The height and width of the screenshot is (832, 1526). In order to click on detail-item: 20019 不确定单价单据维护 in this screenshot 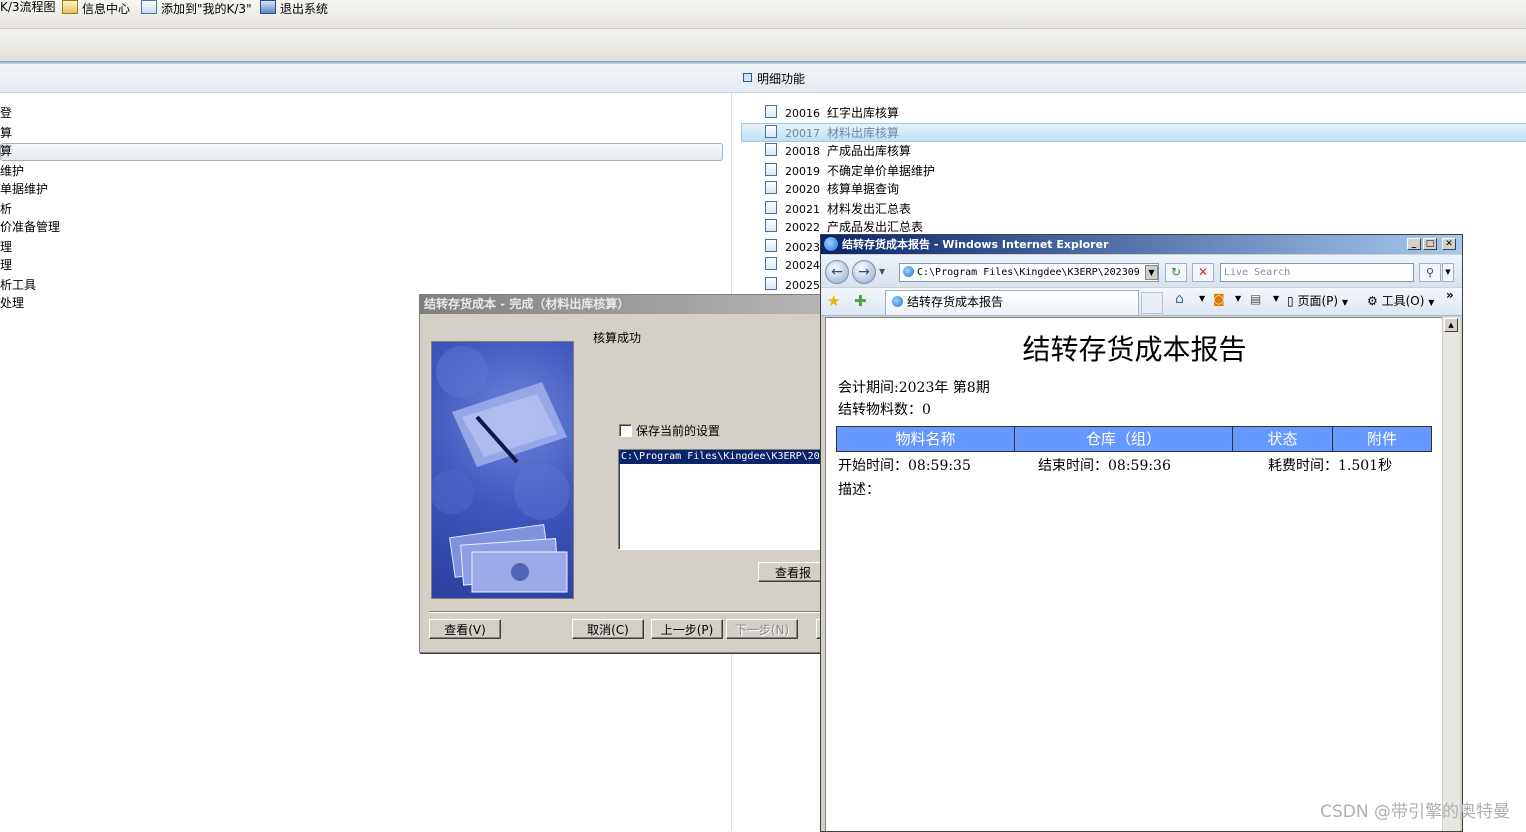, I will do `click(850, 171)`.